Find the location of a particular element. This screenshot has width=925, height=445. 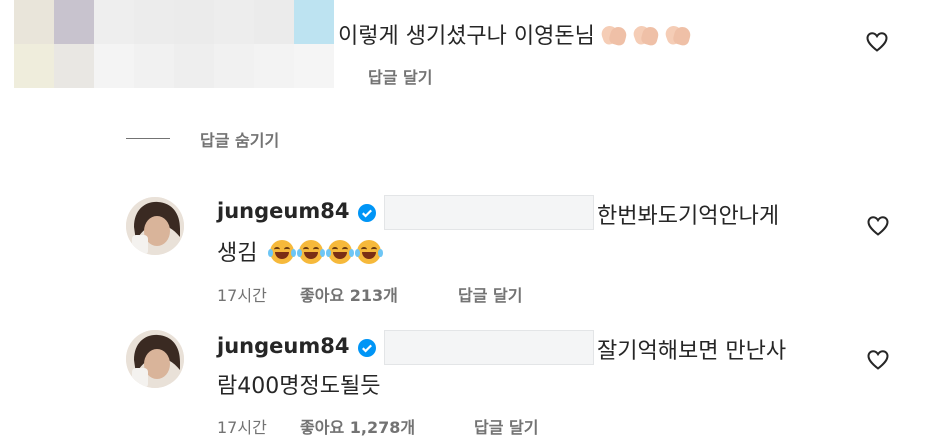

reply-text-line1: 잘기억해보면 만난사 is located at coordinates (692, 351).